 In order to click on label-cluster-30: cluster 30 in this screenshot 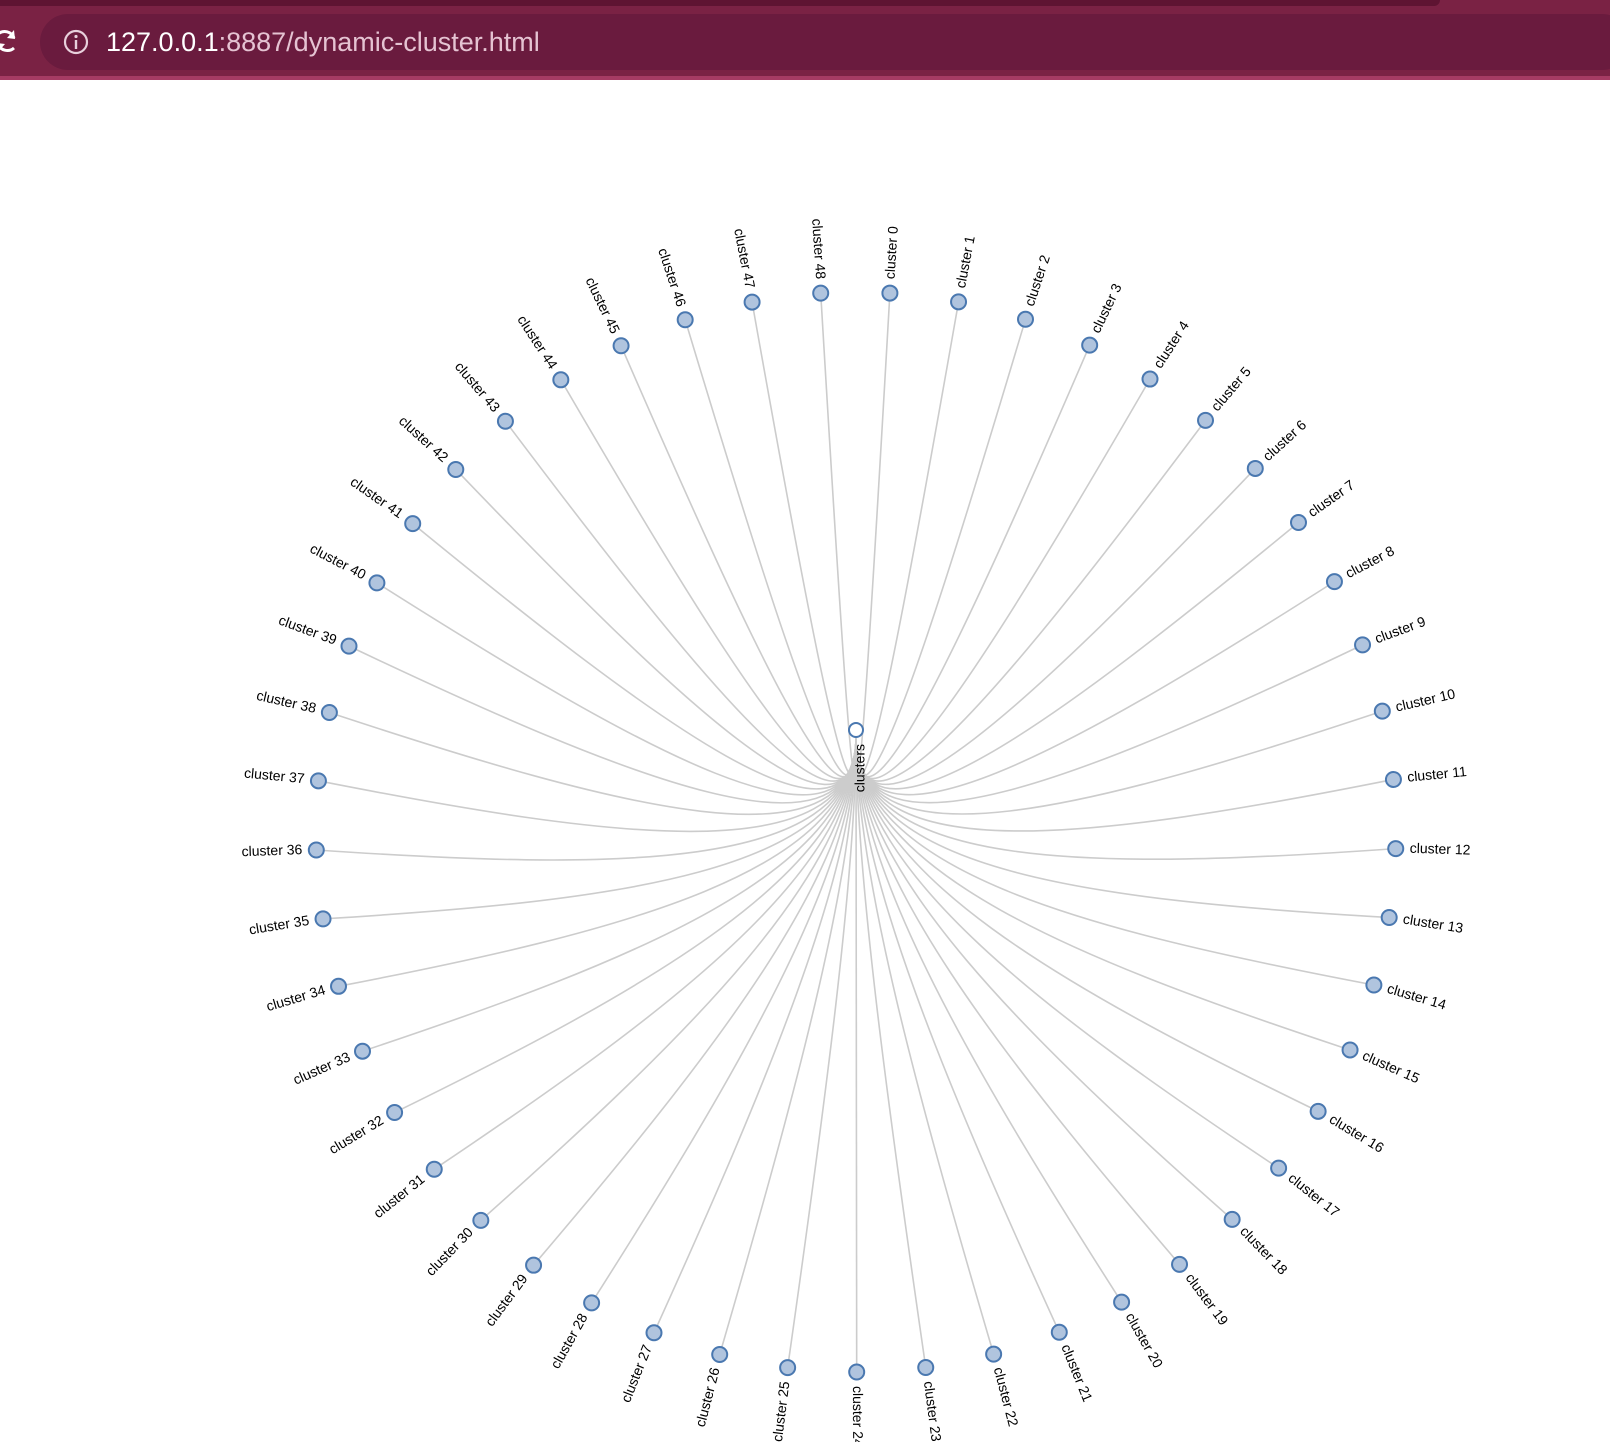, I will do `click(449, 1251)`.